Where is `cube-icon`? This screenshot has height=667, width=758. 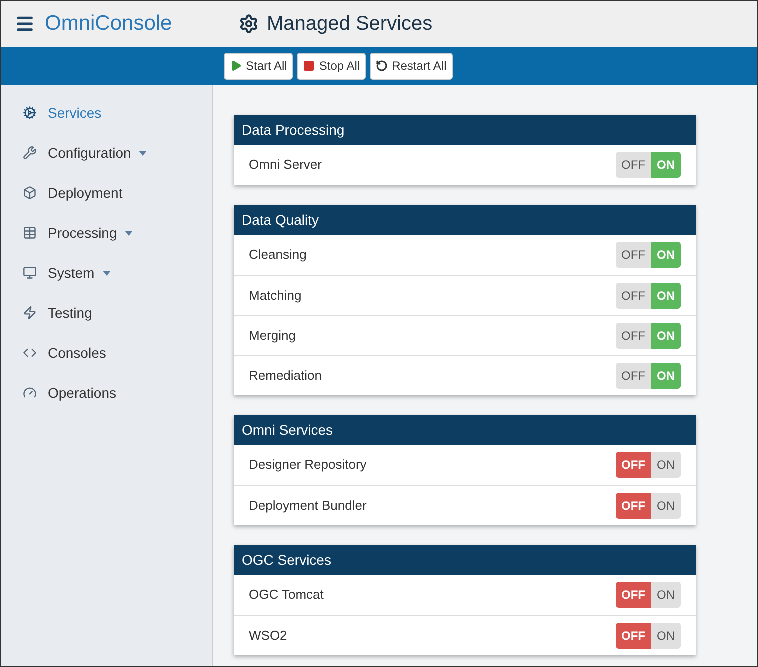
cube-icon is located at coordinates (30, 193).